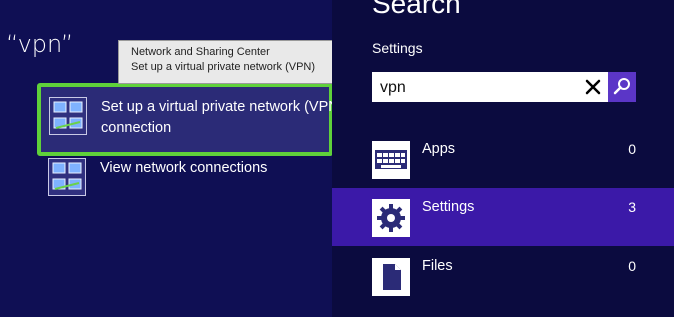 The width and height of the screenshot is (674, 317). Describe the element at coordinates (186, 182) in the screenshot. I see `result-item-view-connections: View network connections` at that location.